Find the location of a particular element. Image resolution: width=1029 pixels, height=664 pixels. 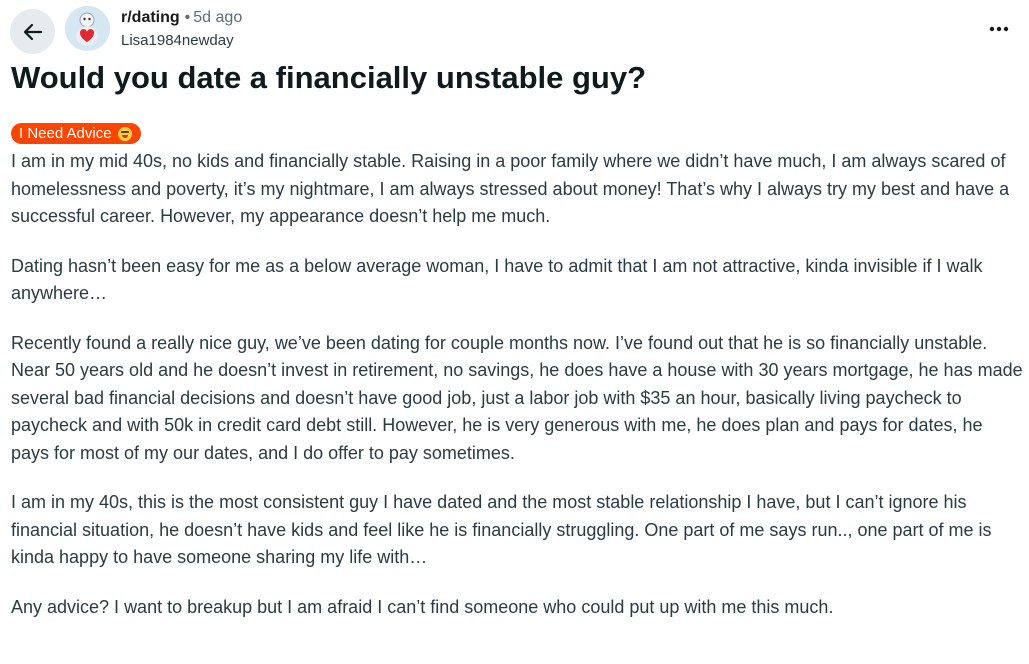

back-button is located at coordinates (32, 31).